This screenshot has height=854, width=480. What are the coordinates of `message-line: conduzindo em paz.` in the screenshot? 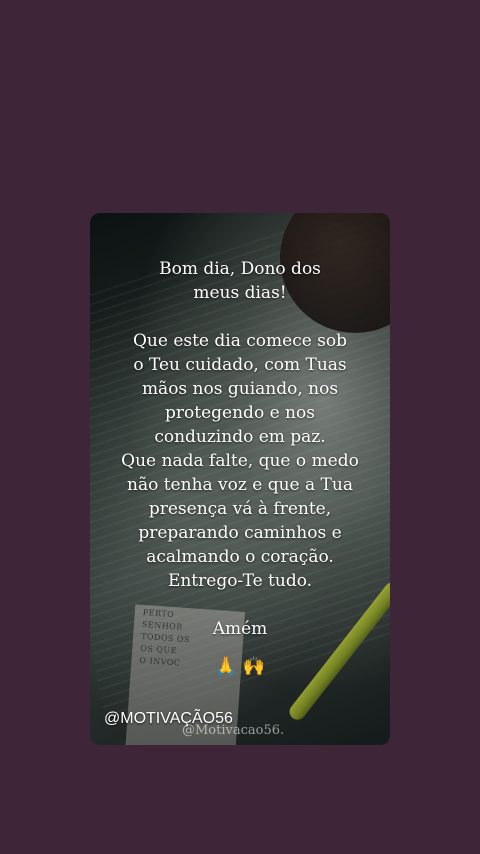 It's located at (240, 437).